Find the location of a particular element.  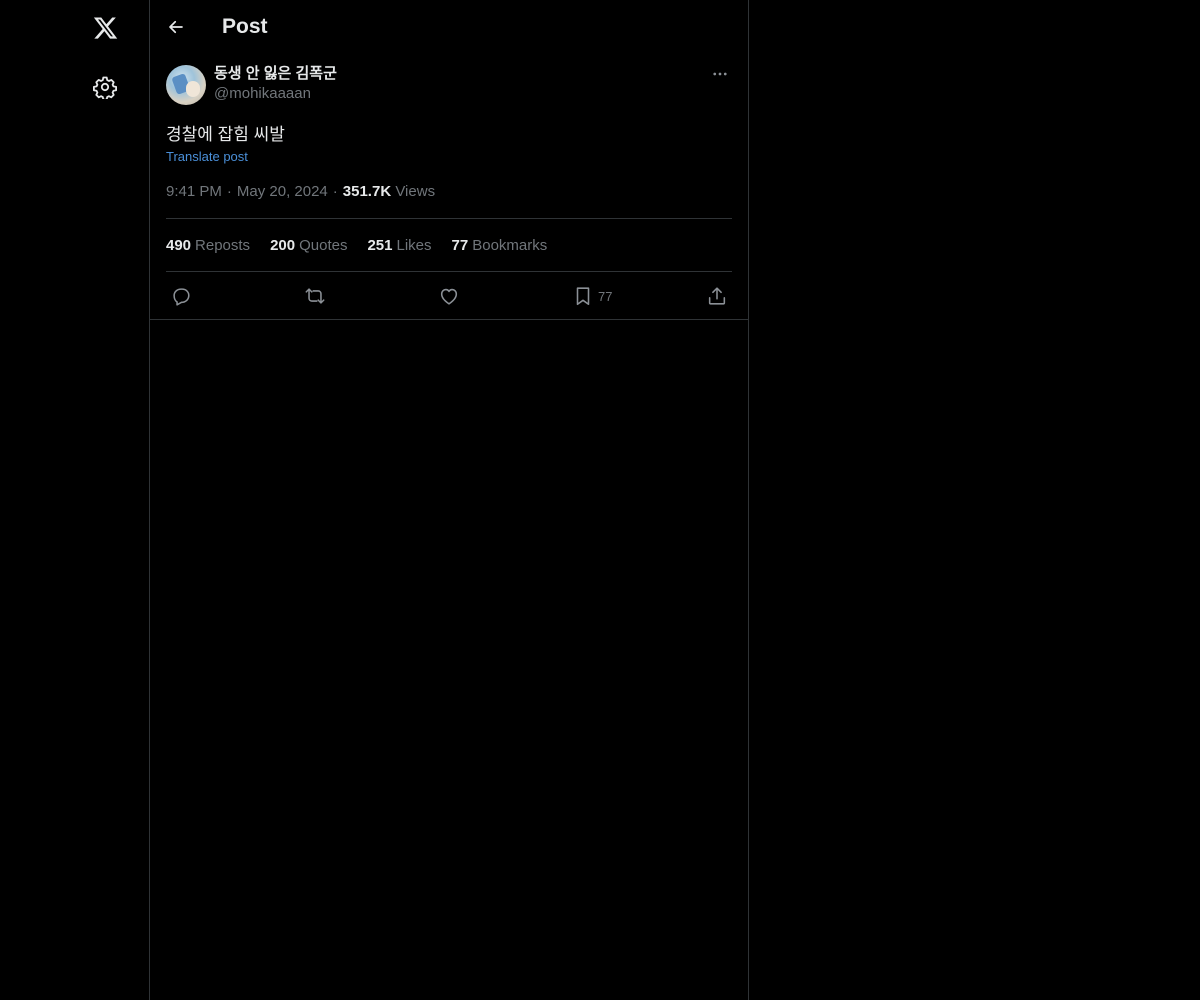

x-logo-icon is located at coordinates (105, 28).